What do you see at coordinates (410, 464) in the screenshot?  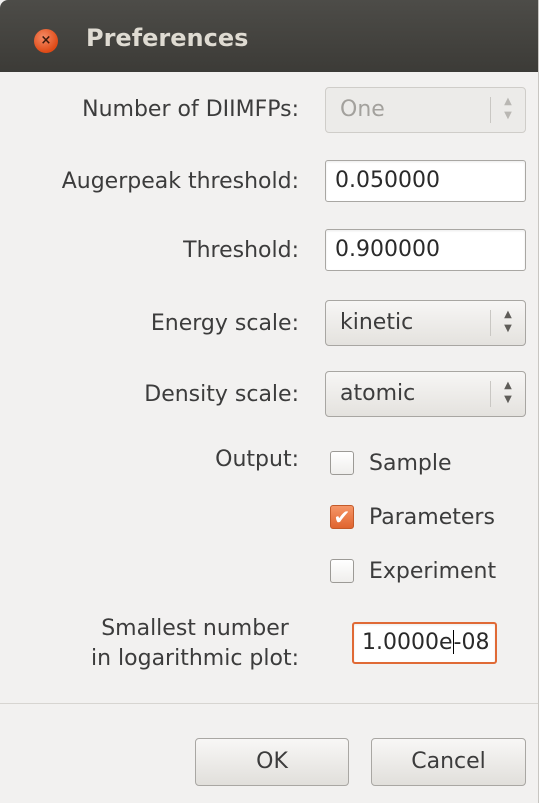 I see `sample-label: Sample` at bounding box center [410, 464].